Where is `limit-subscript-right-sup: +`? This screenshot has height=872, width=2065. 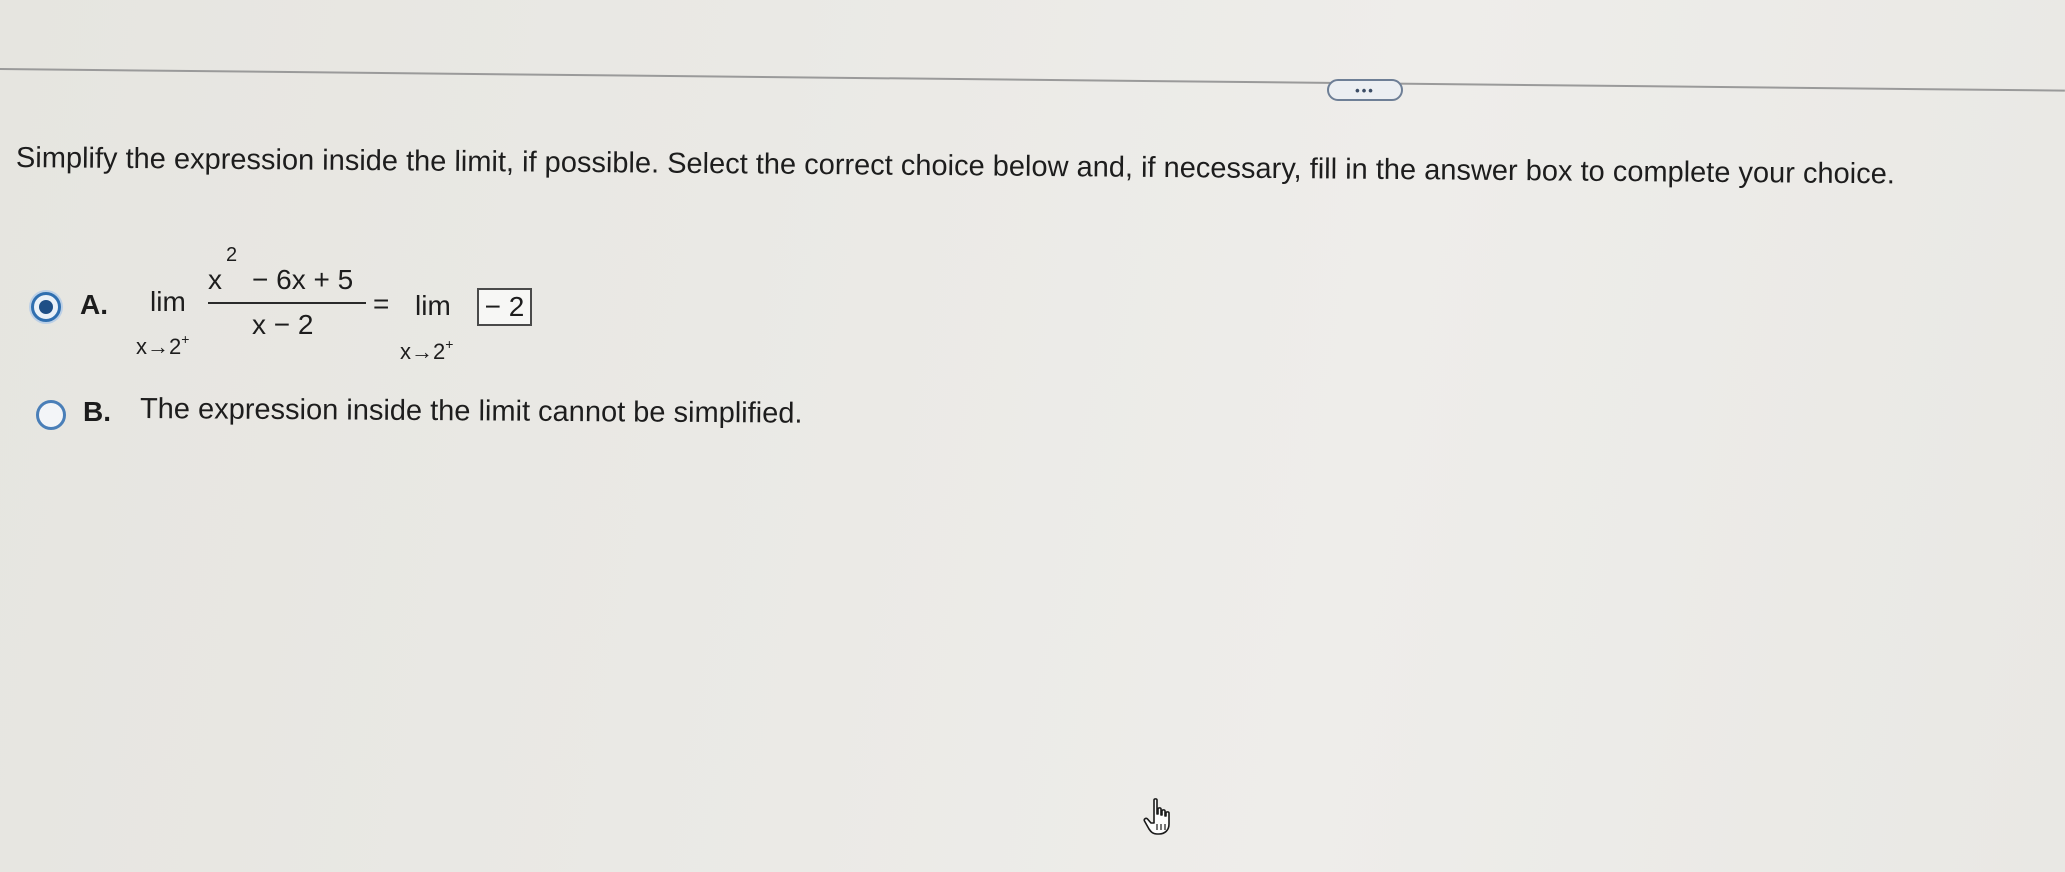 limit-subscript-right-sup: + is located at coordinates (449, 344).